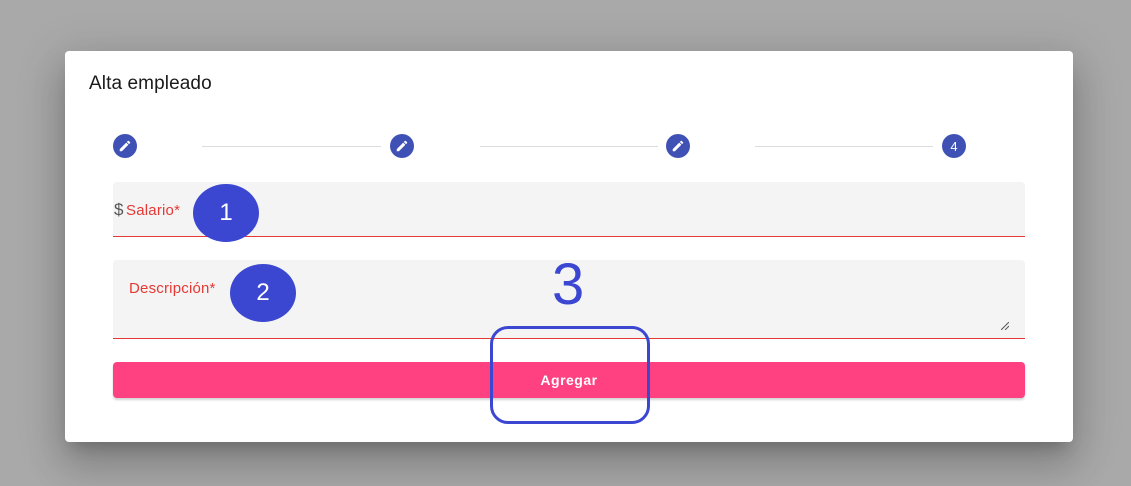 The image size is (1131, 486). I want to click on step-2-edit-icon, so click(402, 146).